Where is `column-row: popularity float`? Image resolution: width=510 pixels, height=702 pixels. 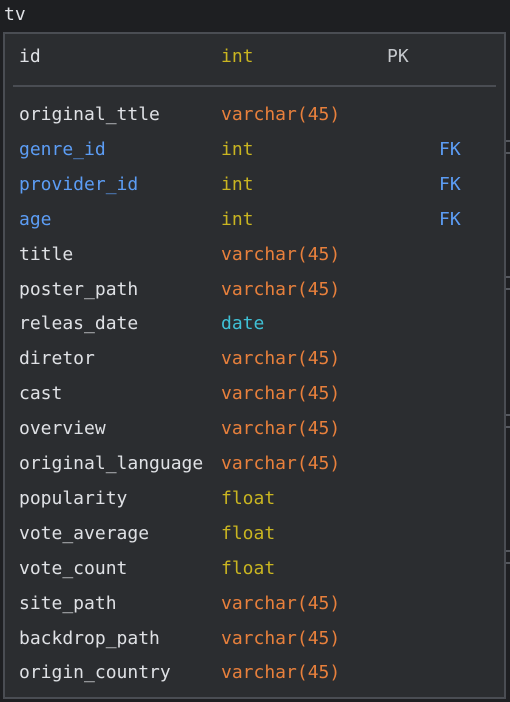
column-row: popularity float is located at coordinates (254, 498).